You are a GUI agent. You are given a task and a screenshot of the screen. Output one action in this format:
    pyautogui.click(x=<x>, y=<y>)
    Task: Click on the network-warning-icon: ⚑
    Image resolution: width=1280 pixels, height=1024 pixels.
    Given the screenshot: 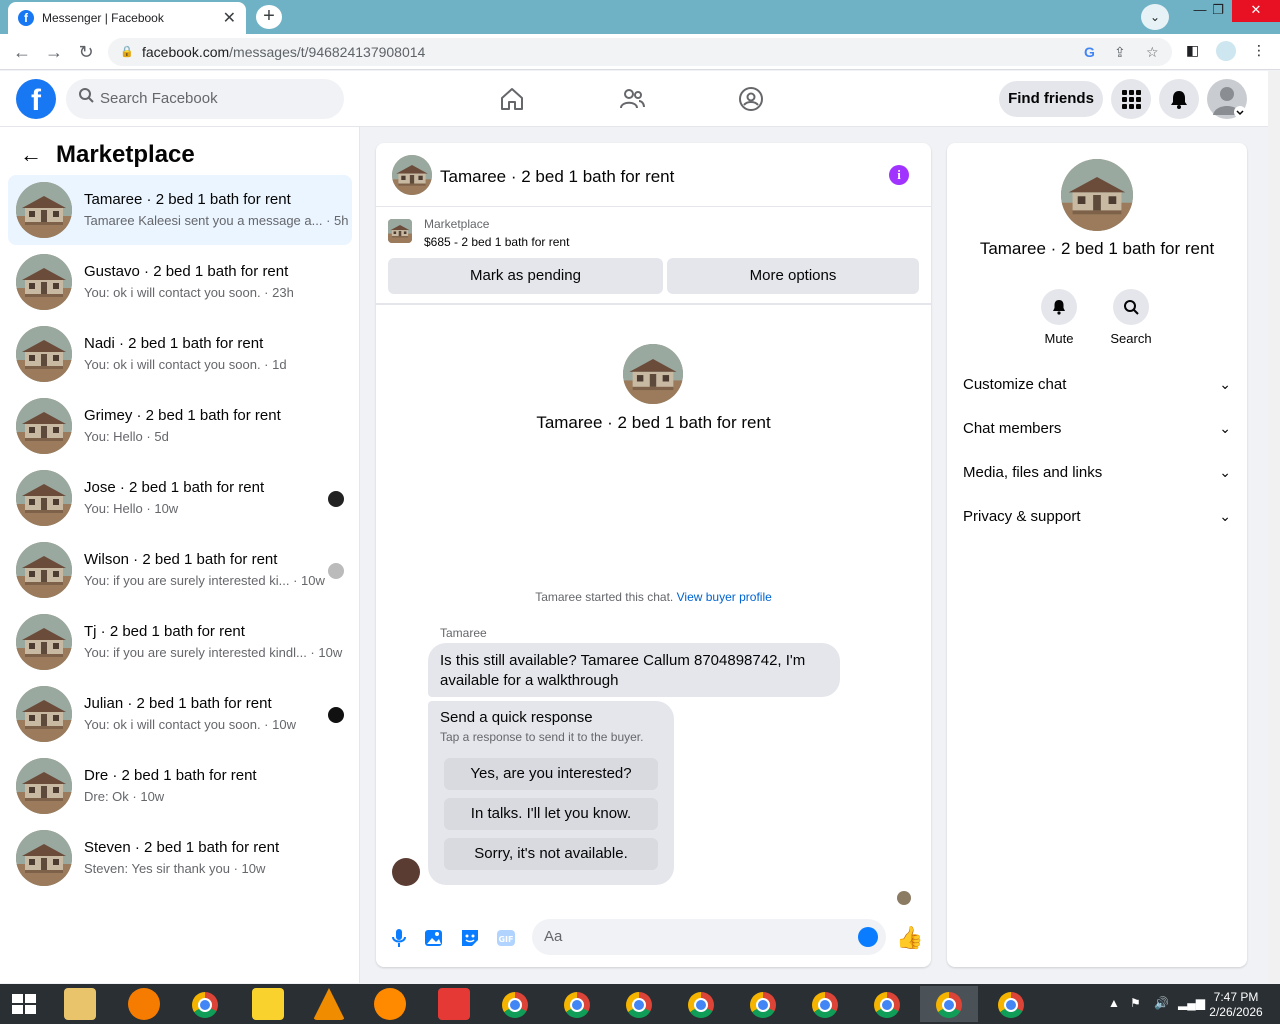 What is the action you would take?
    pyautogui.click(x=1135, y=1003)
    